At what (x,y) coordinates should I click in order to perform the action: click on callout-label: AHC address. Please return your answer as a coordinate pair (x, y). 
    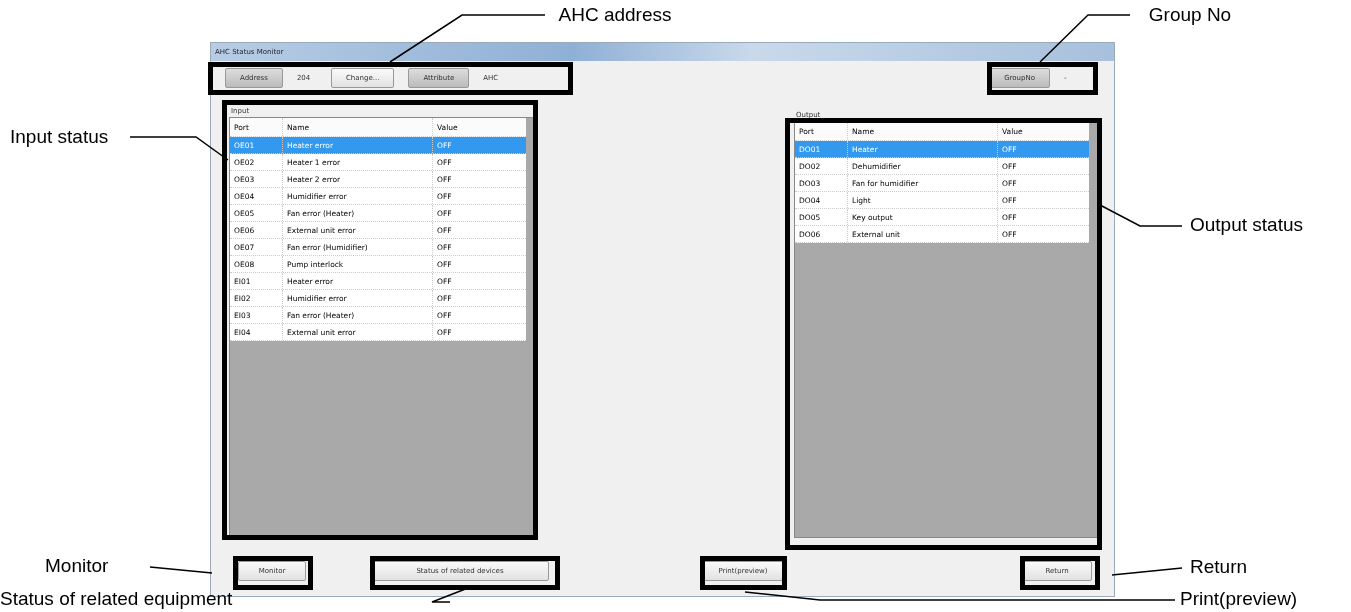
    Looking at the image, I should click on (615, 15).